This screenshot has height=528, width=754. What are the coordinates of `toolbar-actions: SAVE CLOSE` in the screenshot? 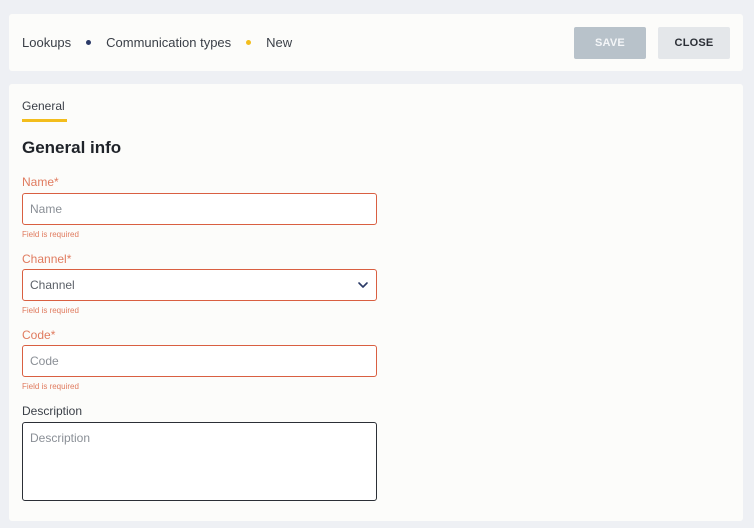 It's located at (652, 42).